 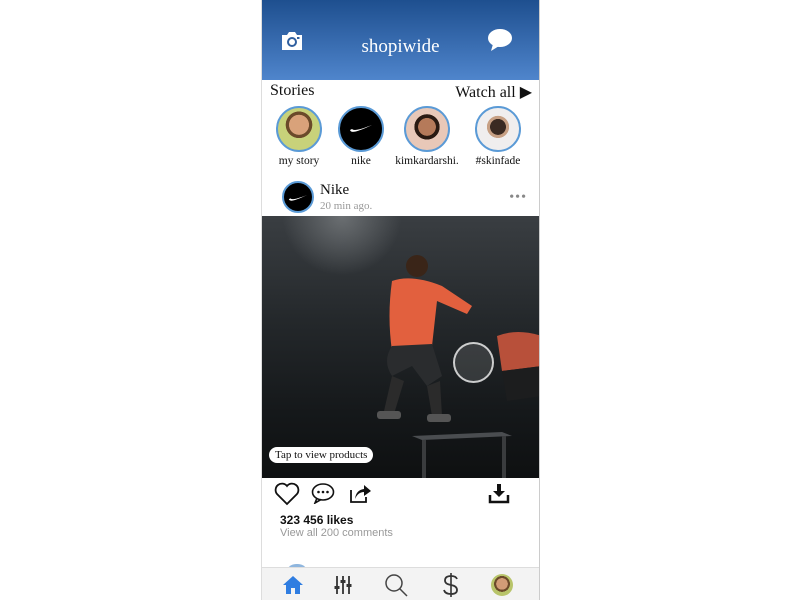 I want to click on post-time: 20 min ago., so click(x=346, y=206).